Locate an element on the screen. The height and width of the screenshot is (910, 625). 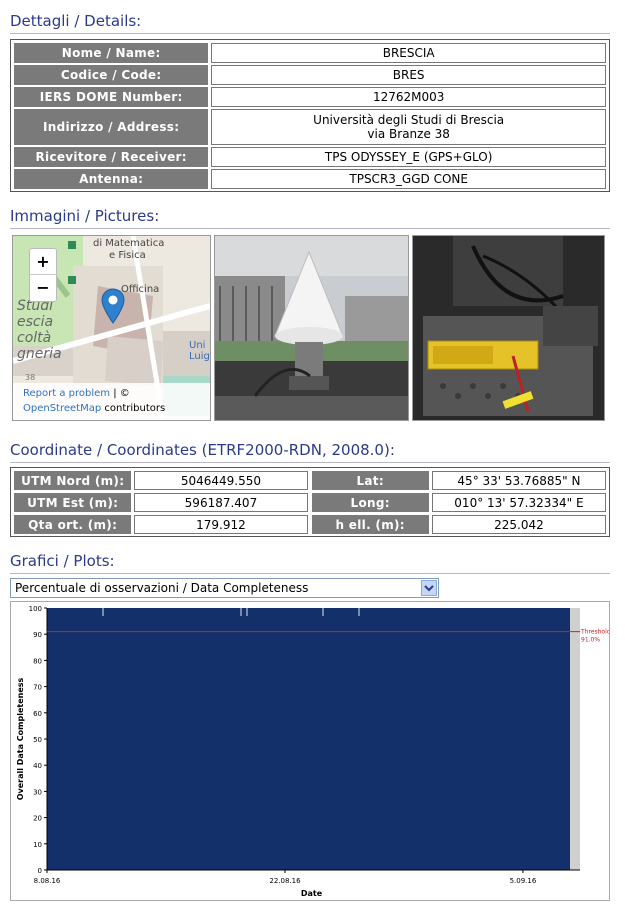
y-tick-label: 80 is located at coordinates (37, 661).